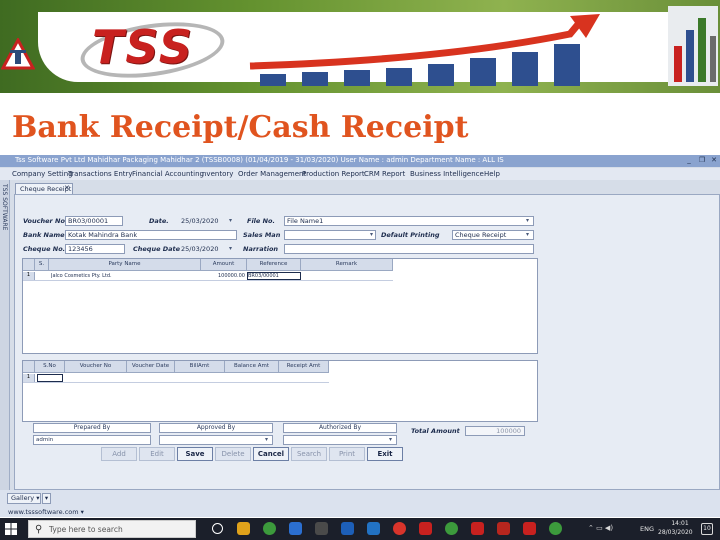  What do you see at coordinates (340, 428) in the screenshot?
I see `authorized-by-label: Authorized By` at bounding box center [340, 428].